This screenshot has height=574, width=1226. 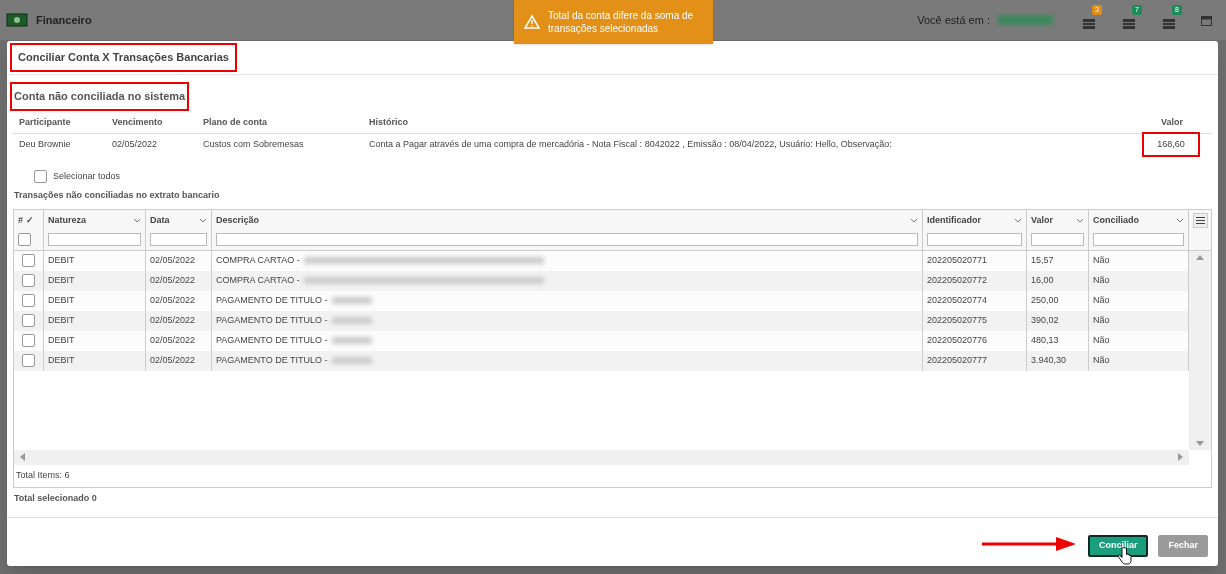 I want to click on column-header: Data, so click(x=160, y=220).